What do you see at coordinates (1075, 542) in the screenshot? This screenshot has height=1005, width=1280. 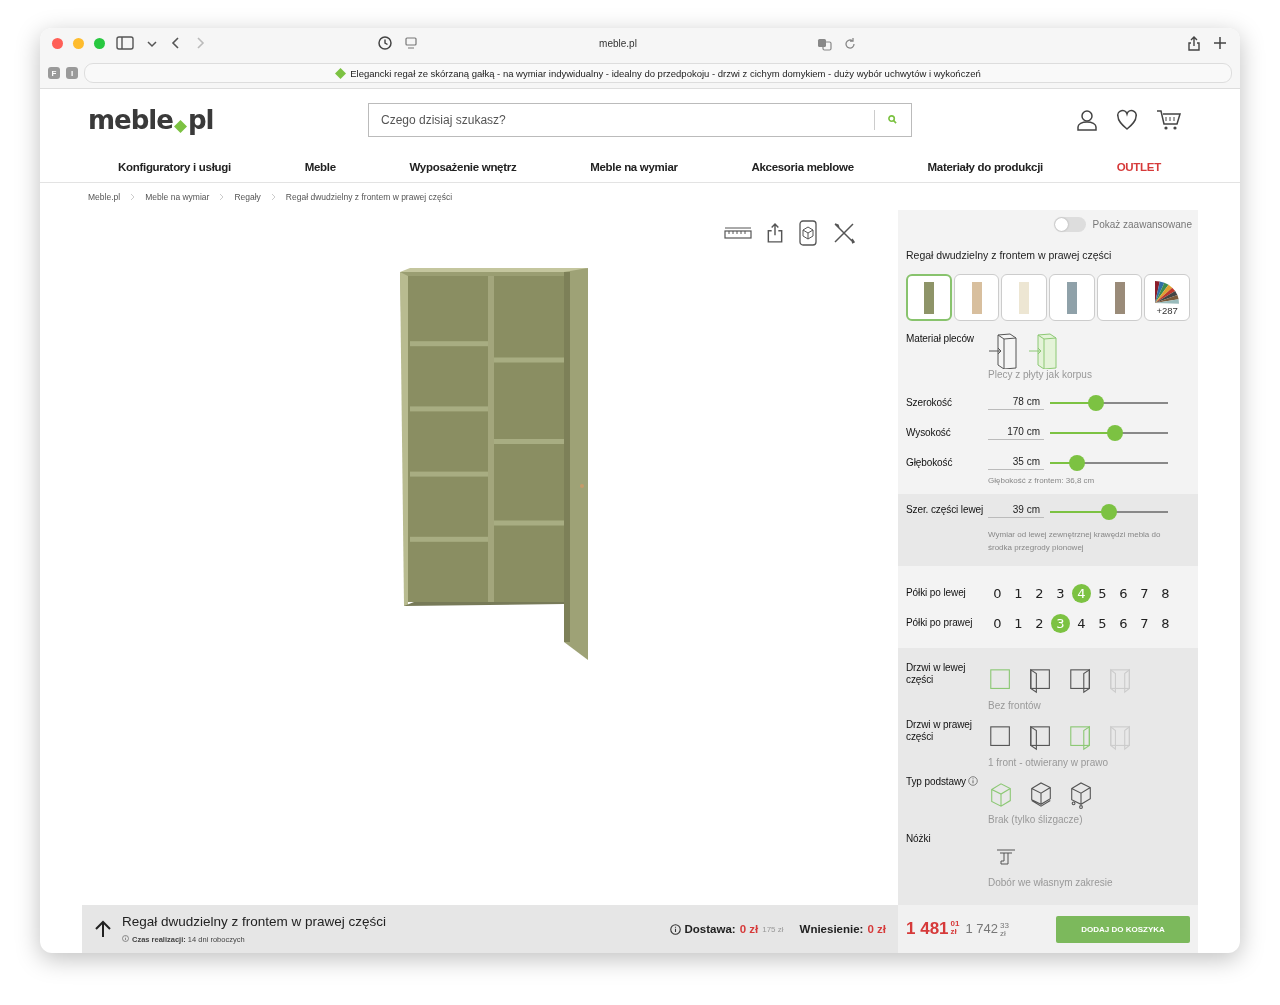 I see `hint-text: Wymiar od lewej zewnętrznej krawędzi mebla do środka przegrody pionowej` at bounding box center [1075, 542].